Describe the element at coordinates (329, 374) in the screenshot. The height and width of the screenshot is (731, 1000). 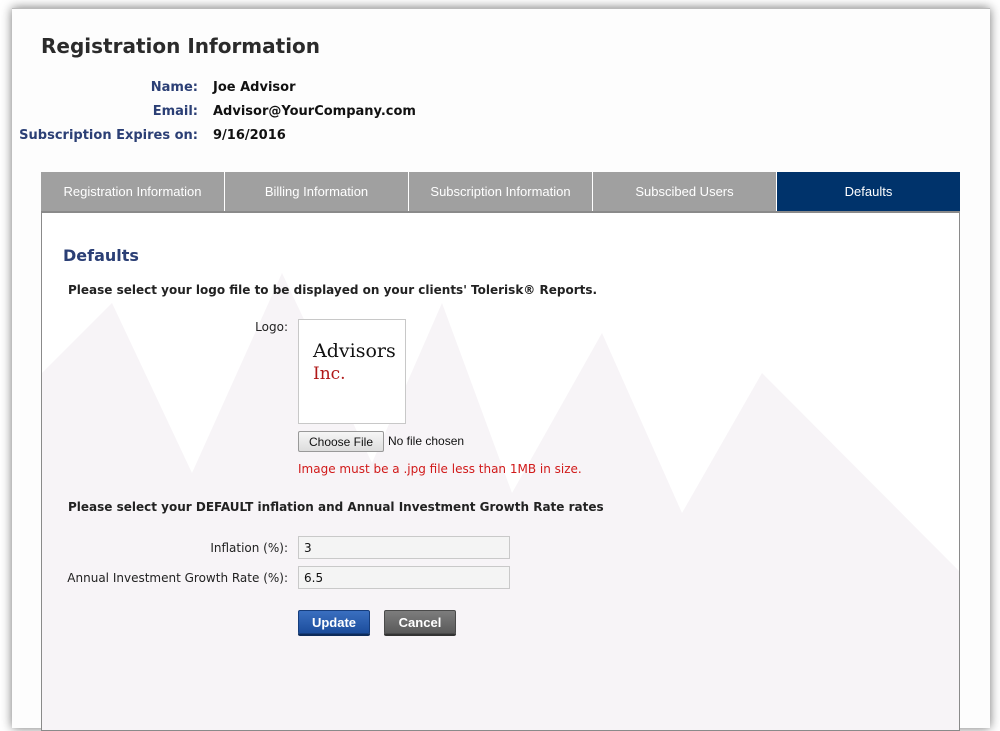
I see `logo-text-line2: Inc.` at that location.